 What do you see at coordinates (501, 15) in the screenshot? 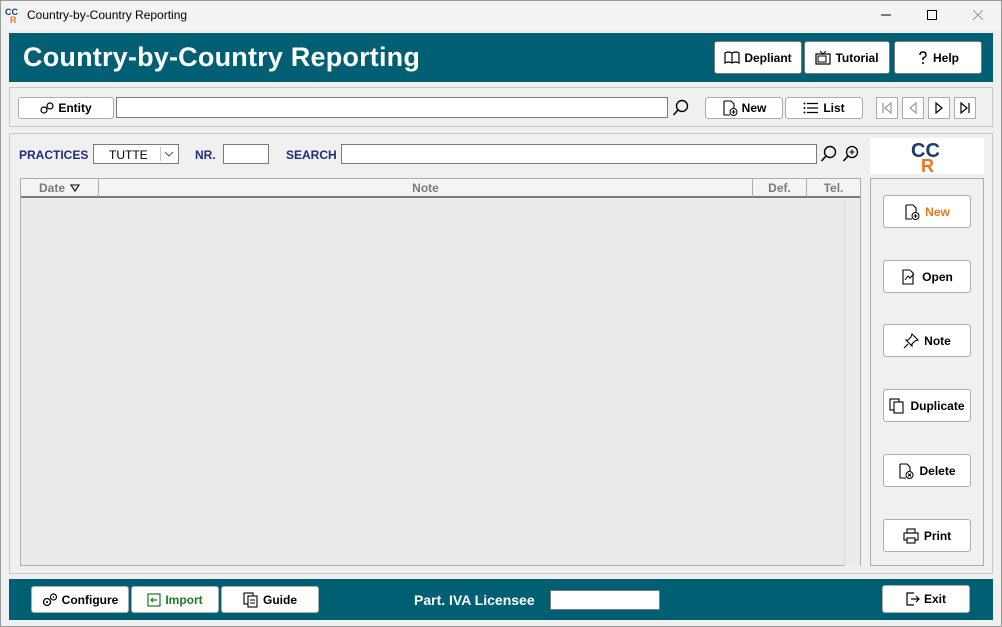
I see `title-bar: CC R Country-by-Country Reporting` at bounding box center [501, 15].